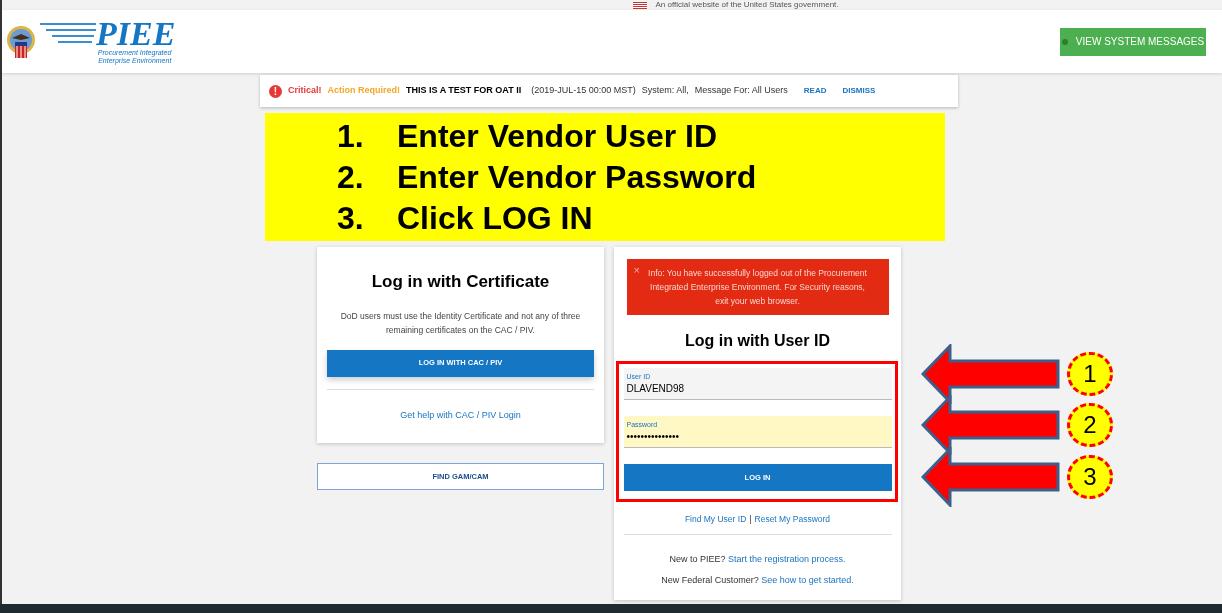  I want to click on step-text: Click LOG IN, so click(495, 218).